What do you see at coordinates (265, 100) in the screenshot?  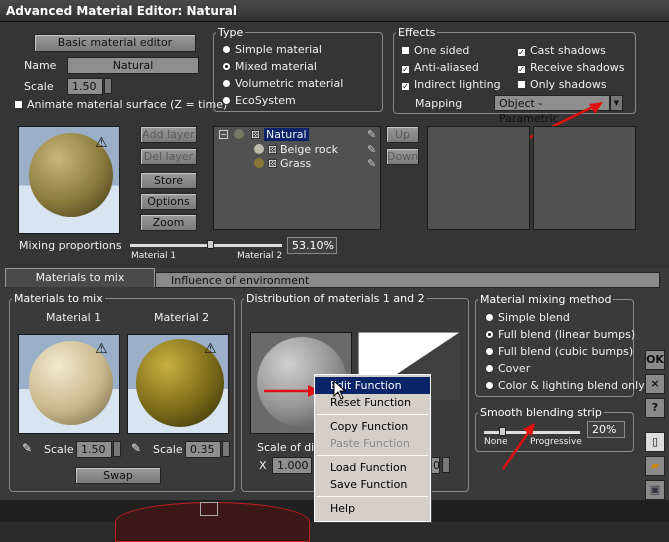 I see `type-option-label: EcoSystem` at bounding box center [265, 100].